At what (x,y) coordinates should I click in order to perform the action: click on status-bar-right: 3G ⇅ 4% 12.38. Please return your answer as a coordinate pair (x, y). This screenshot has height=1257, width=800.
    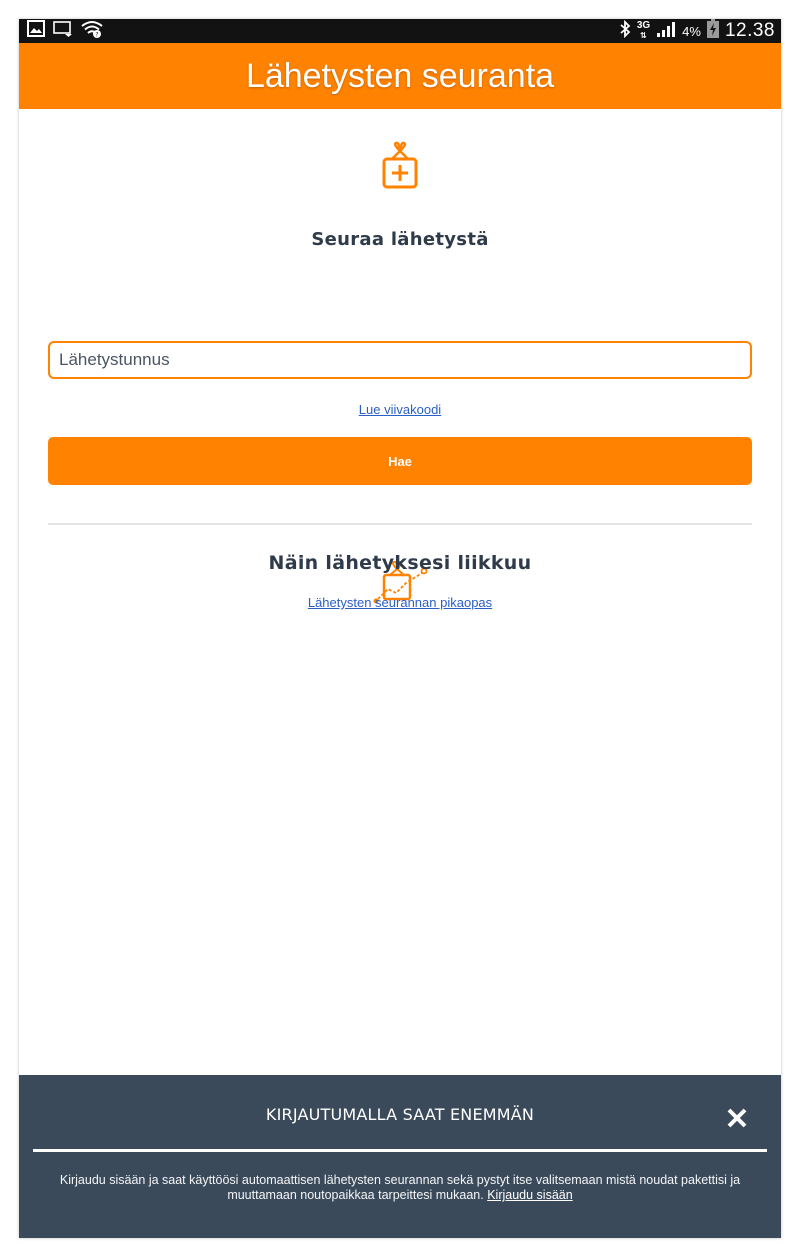
    Looking at the image, I should click on (697, 31).